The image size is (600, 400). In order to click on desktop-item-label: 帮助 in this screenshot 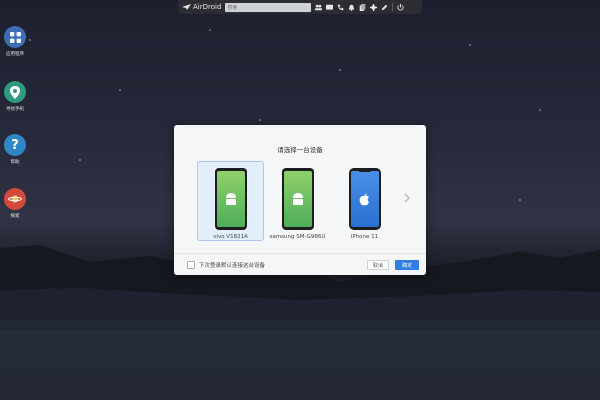, I will do `click(15, 162)`.